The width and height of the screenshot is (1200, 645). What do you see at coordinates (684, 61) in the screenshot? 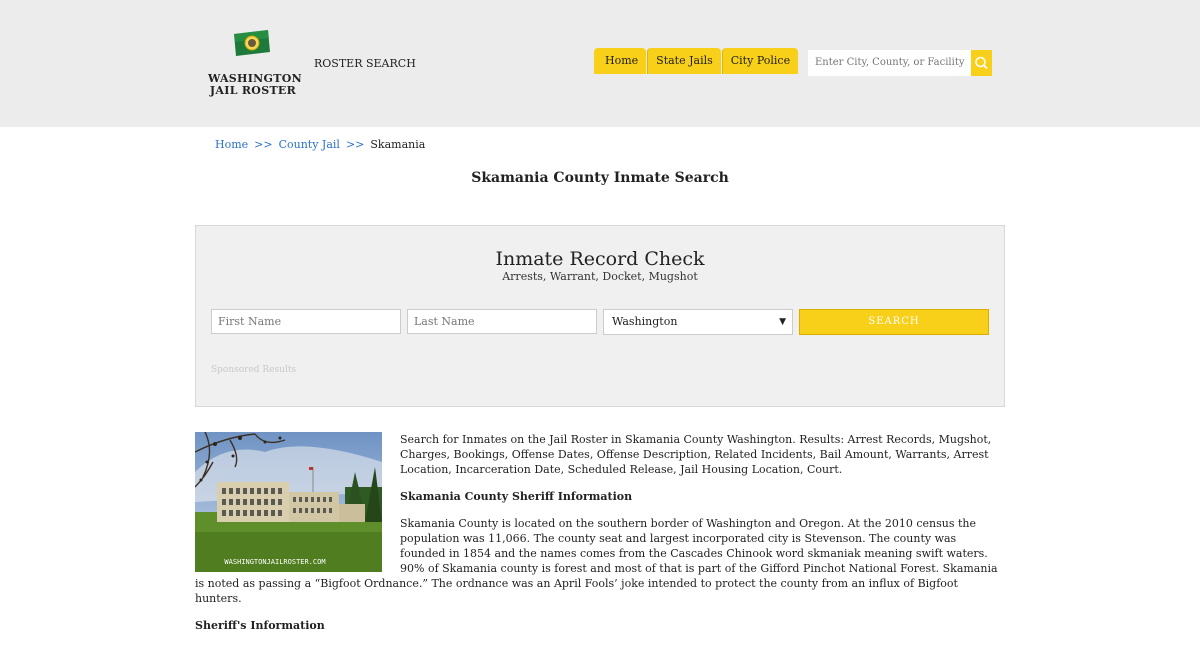
I see `nav-state-jails: State Jails` at bounding box center [684, 61].